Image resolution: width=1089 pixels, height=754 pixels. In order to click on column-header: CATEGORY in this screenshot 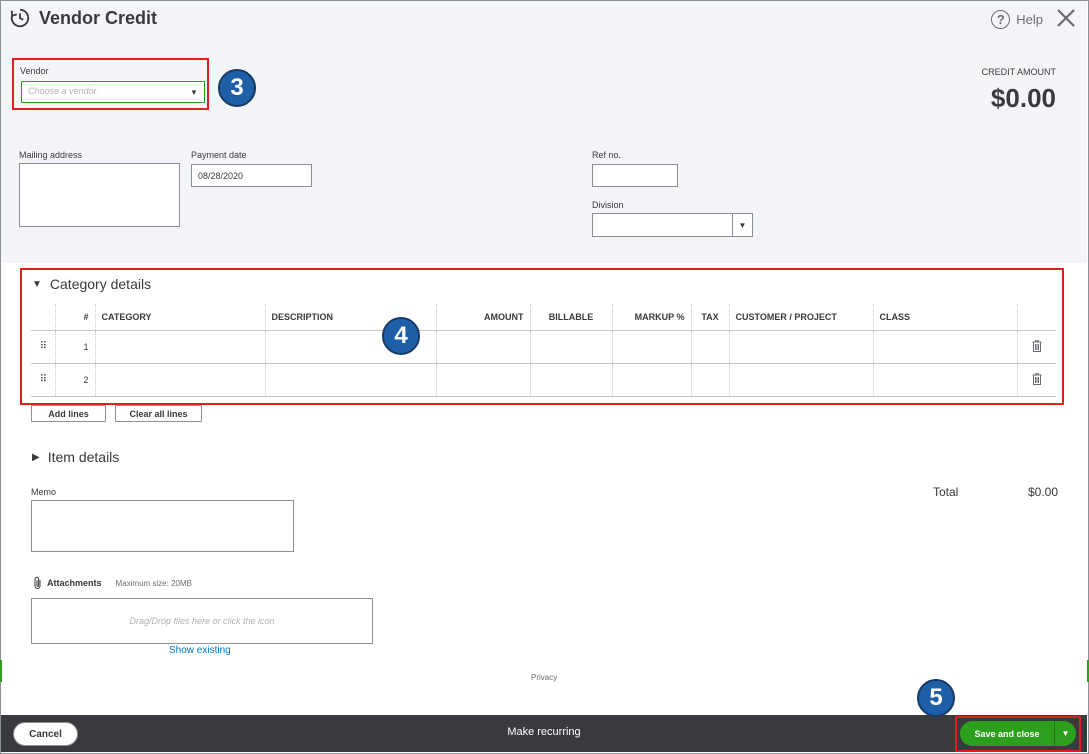, I will do `click(179, 317)`.